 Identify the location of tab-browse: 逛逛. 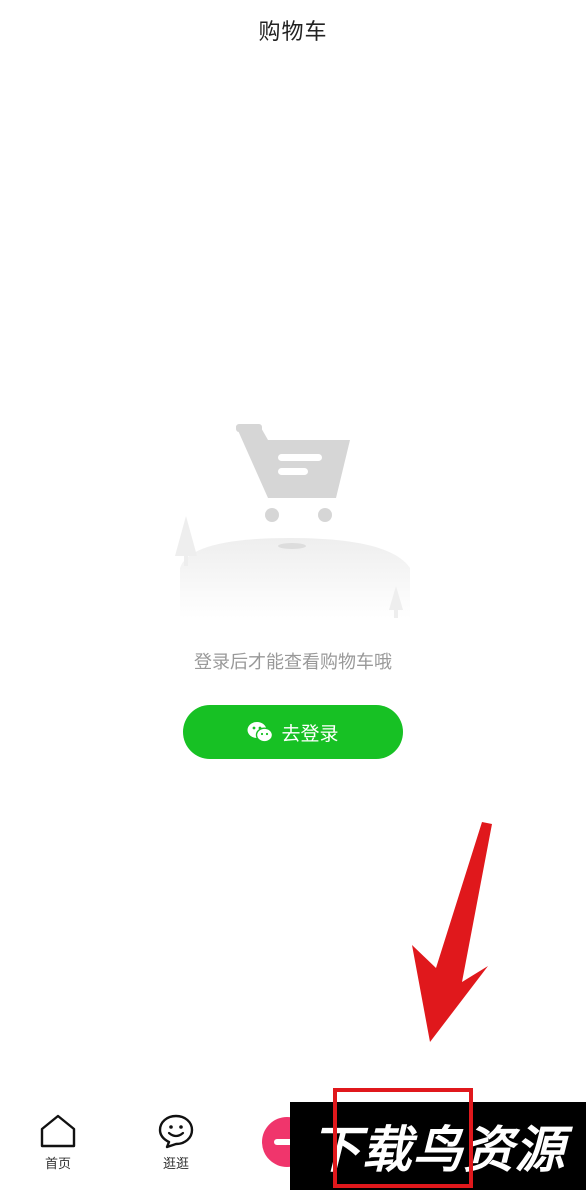
(176, 1142).